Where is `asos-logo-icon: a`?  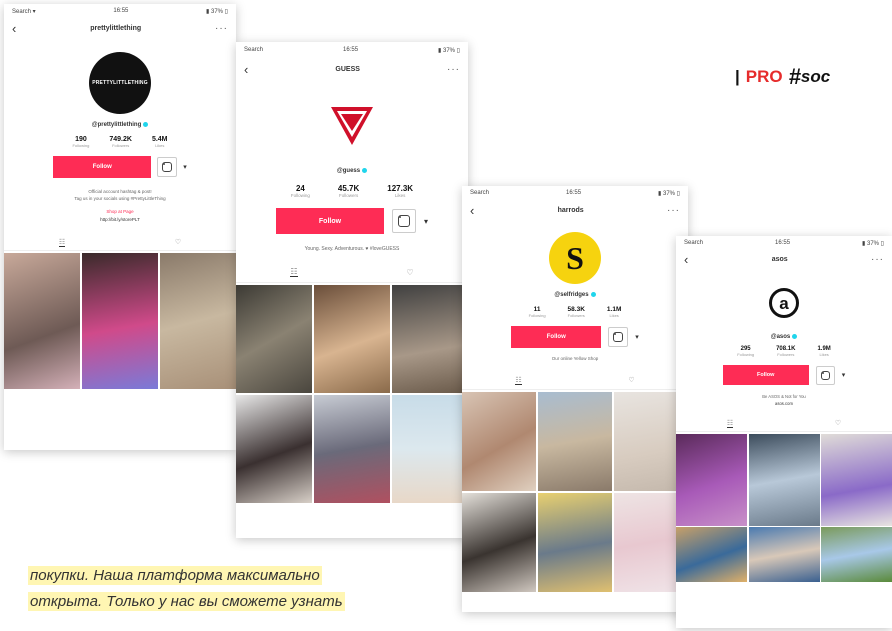
asos-logo-icon: a is located at coordinates (784, 303).